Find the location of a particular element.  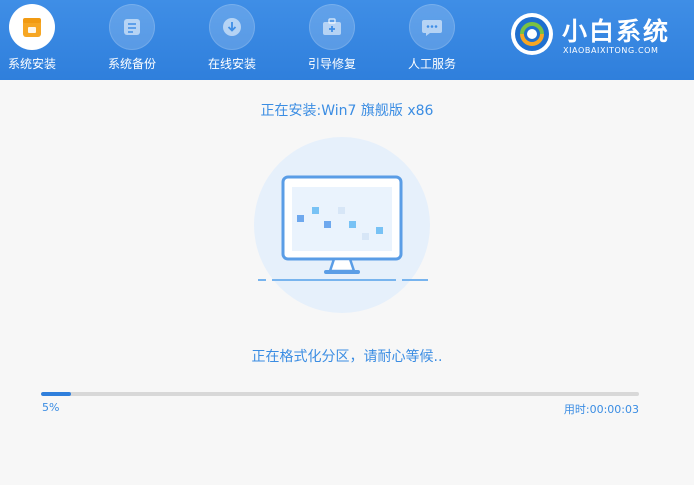

boot-repair-icon is located at coordinates (332, 27).